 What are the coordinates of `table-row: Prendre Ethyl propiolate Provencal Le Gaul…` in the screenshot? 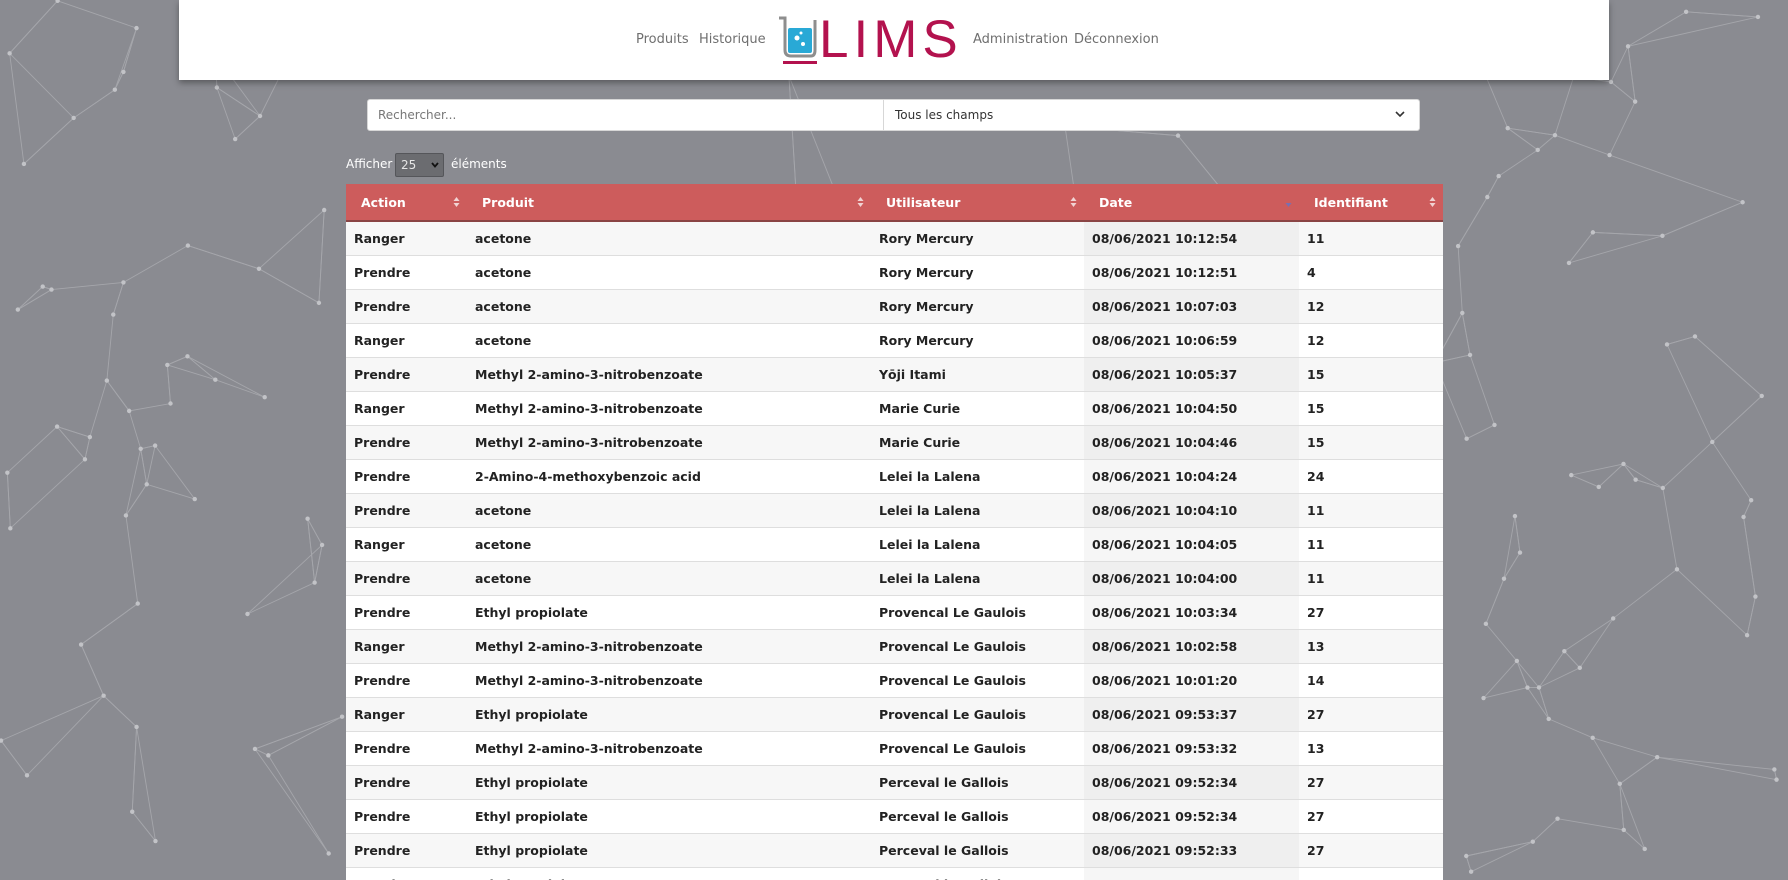 It's located at (894, 612).